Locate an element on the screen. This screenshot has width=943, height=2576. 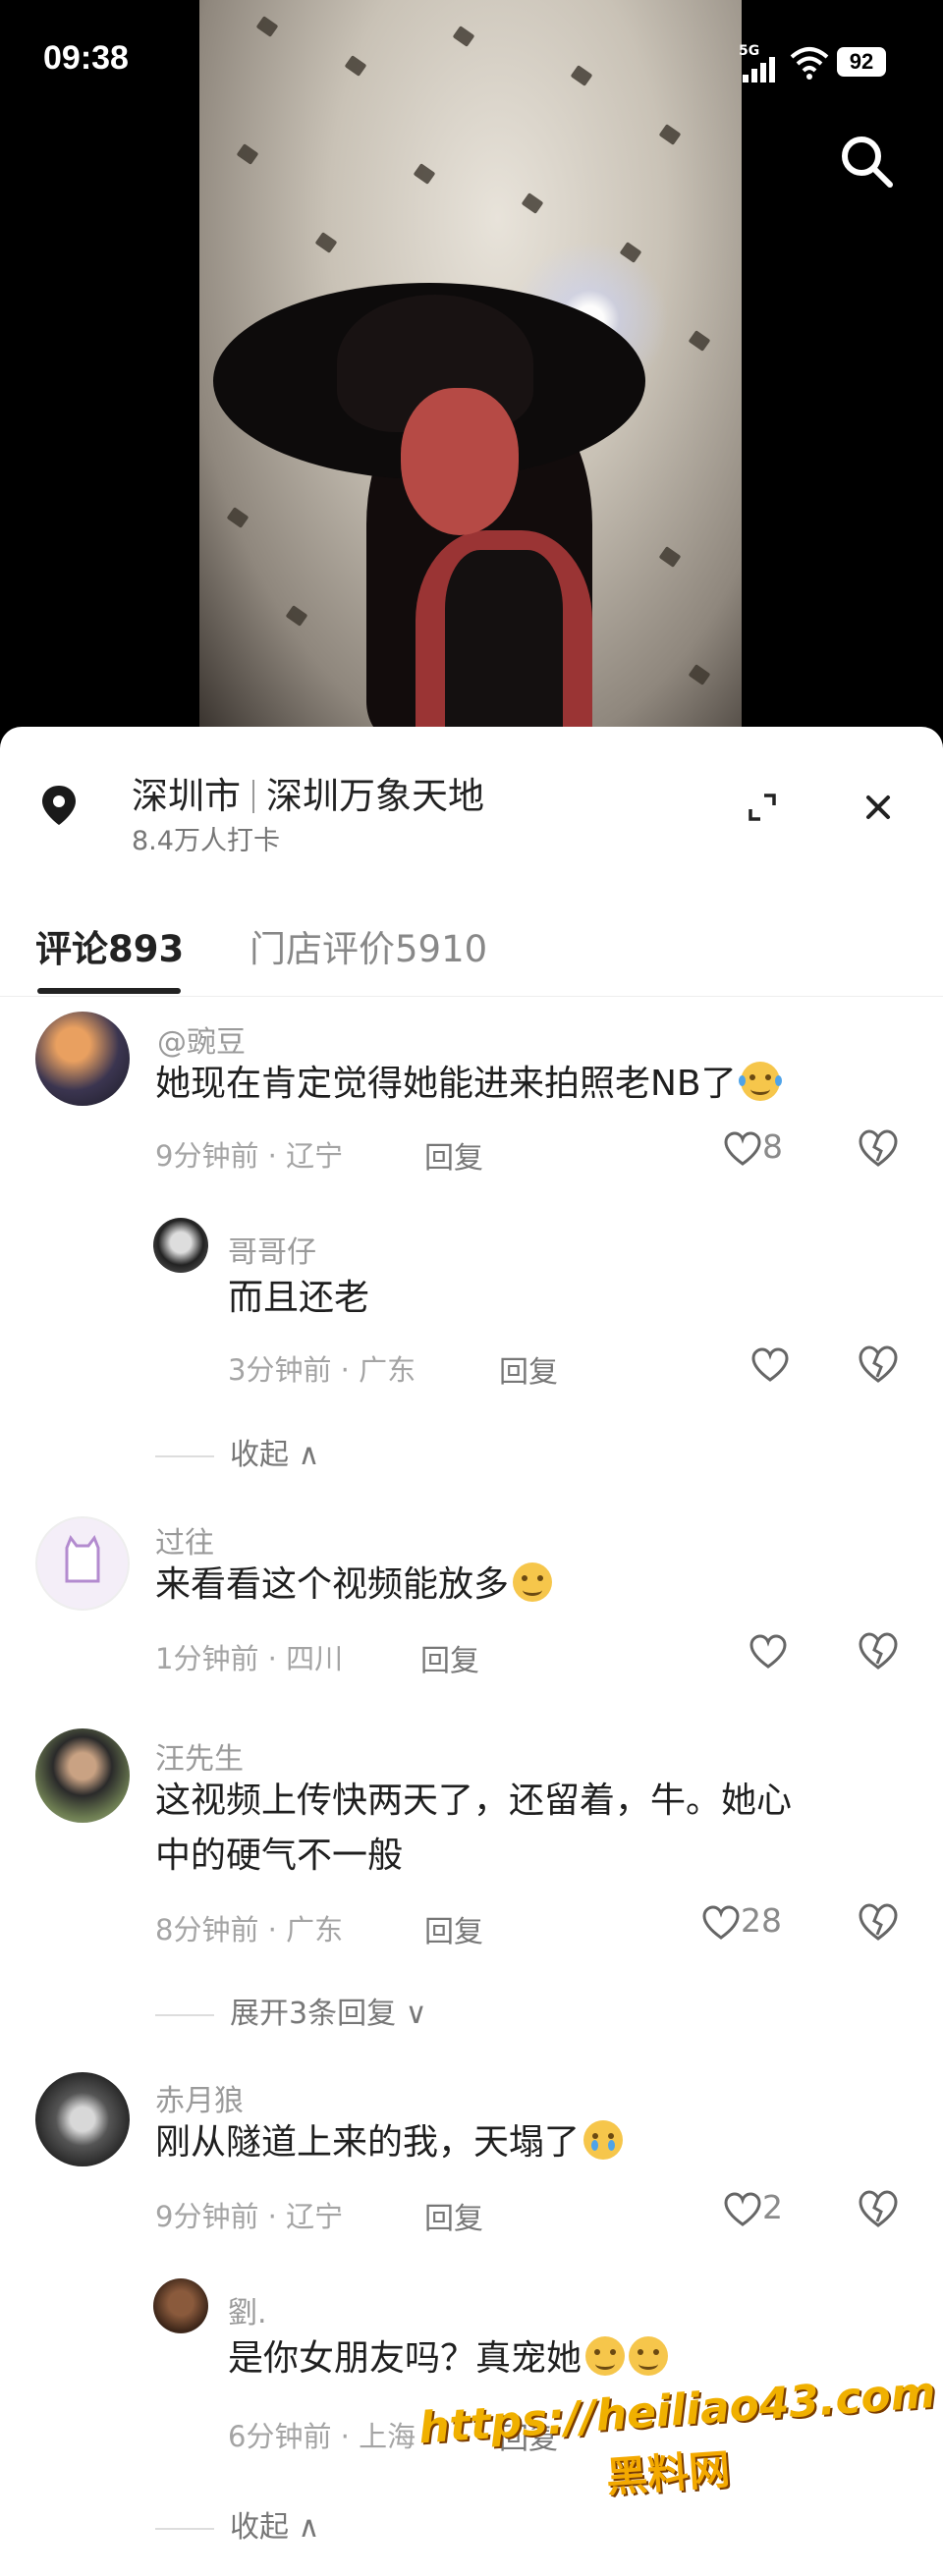
search-icon is located at coordinates (866, 162).